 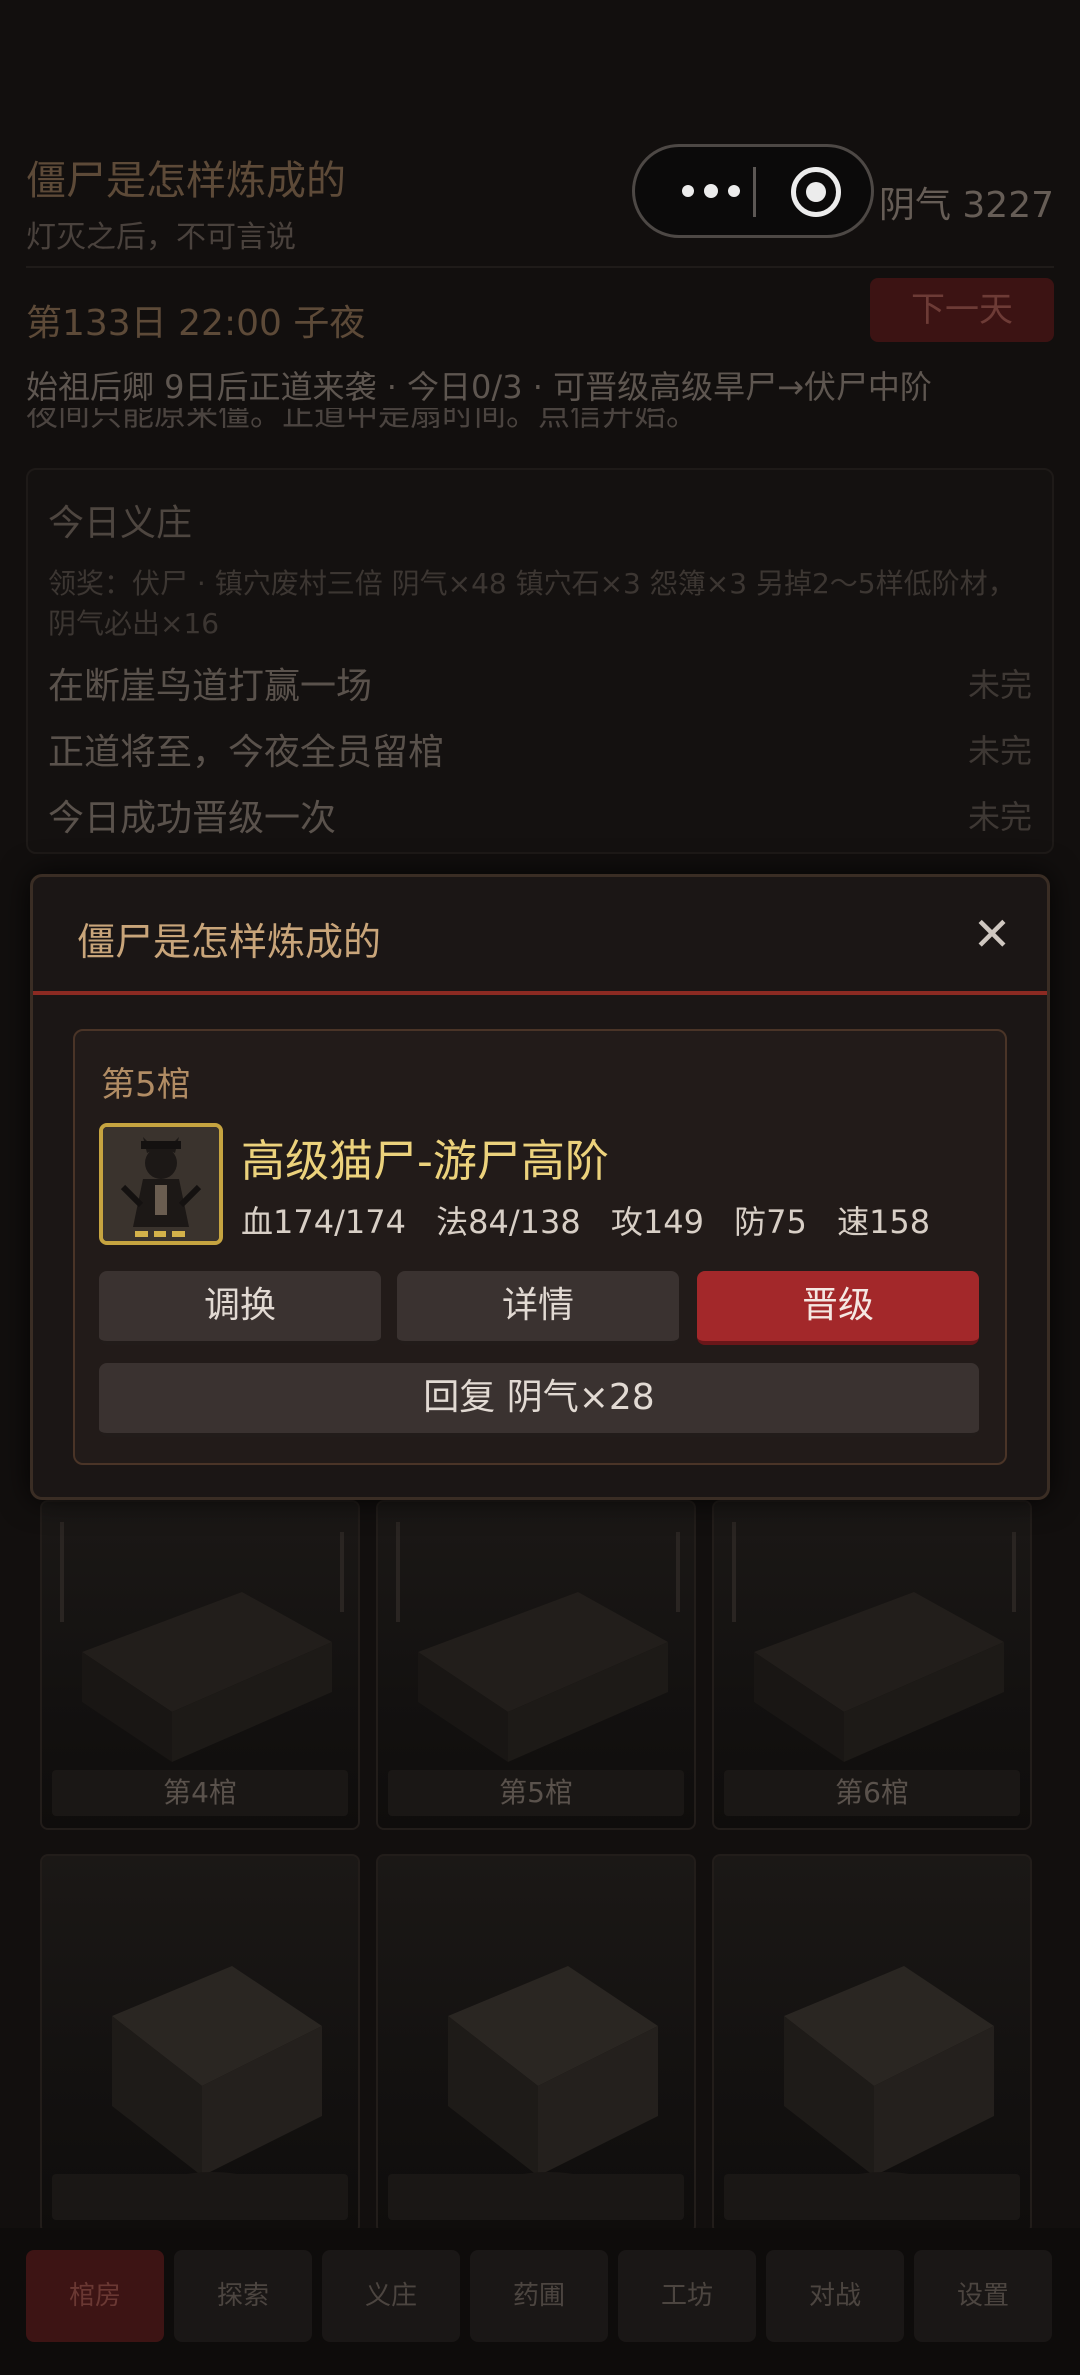 I want to click on tab-settings: 设置, so click(x=983, y=2296).